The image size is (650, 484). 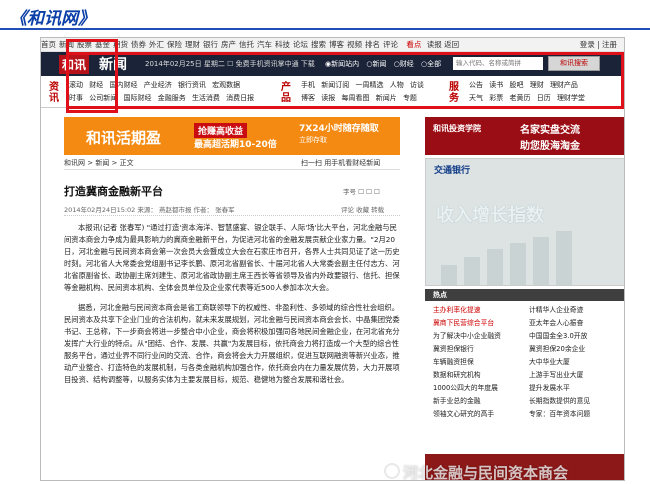 I want to click on topnav-link: 评论, so click(x=390, y=44).